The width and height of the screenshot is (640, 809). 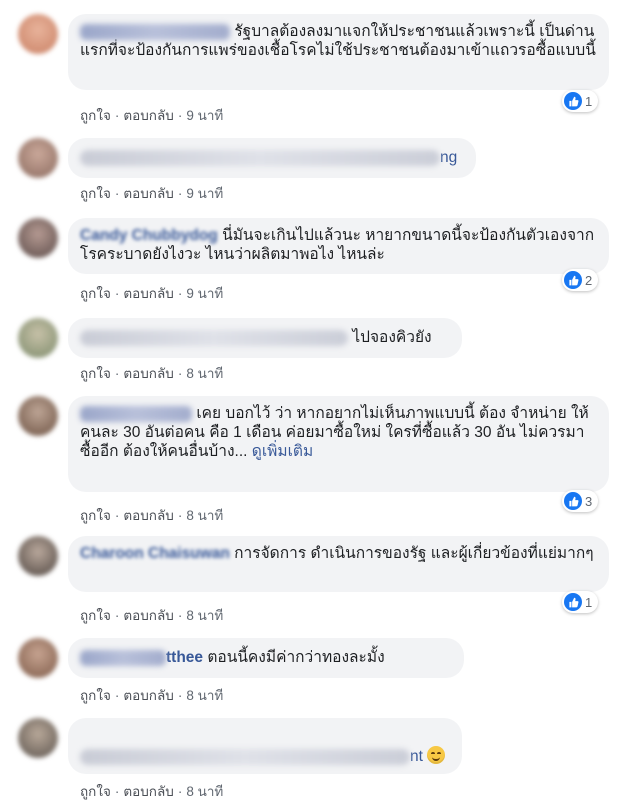 What do you see at coordinates (282, 451) in the screenshot?
I see `see-more-link: ดูเพิ่มเติม` at bounding box center [282, 451].